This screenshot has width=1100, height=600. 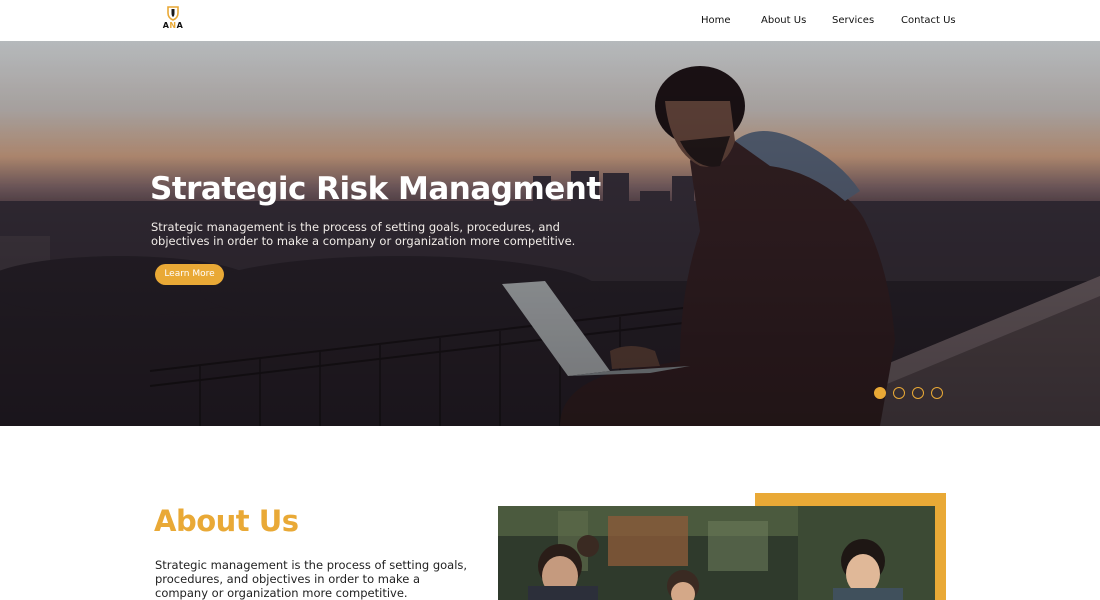 What do you see at coordinates (226, 521) in the screenshot?
I see `about-title: About Us` at bounding box center [226, 521].